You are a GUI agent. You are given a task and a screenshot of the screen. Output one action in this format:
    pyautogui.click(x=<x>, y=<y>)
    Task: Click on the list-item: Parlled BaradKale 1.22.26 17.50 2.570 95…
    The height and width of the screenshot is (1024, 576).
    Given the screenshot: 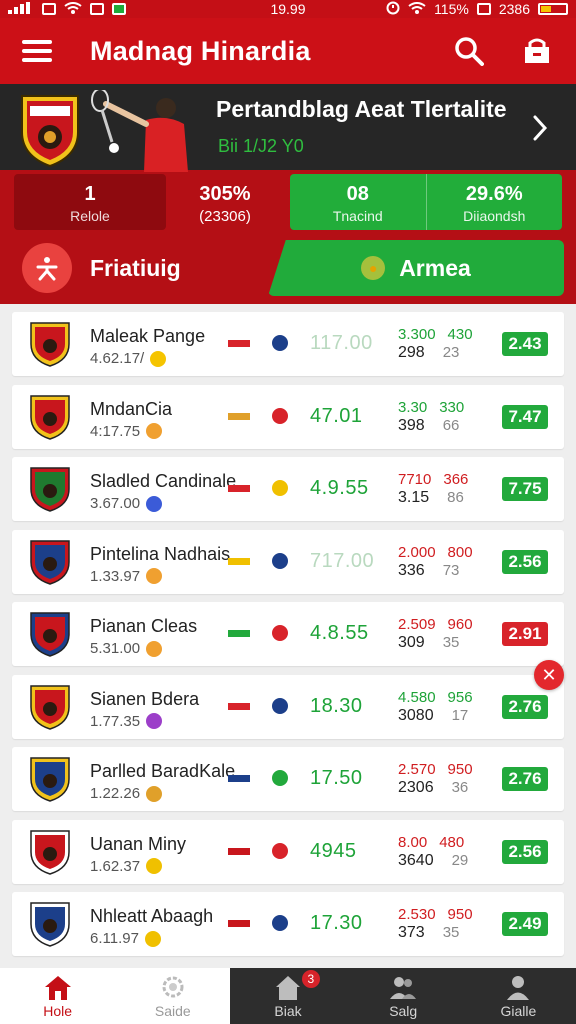 What is the action you would take?
    pyautogui.click(x=288, y=779)
    